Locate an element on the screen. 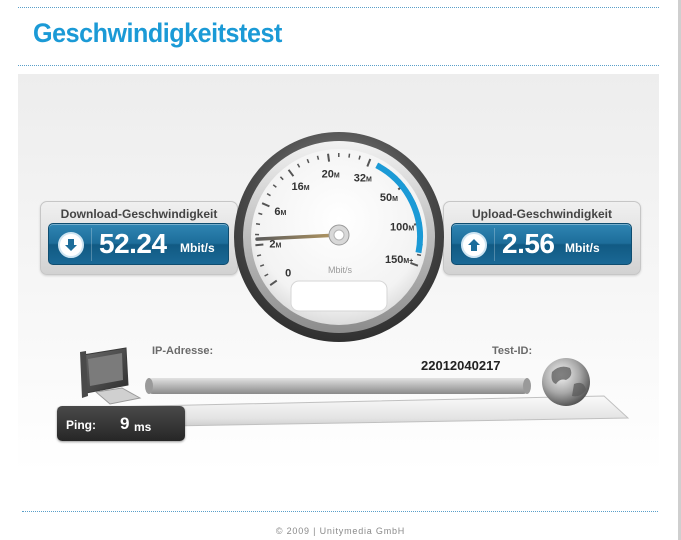 This screenshot has height=540, width=681. ping-box: Ping: 9 ms is located at coordinates (121, 423).